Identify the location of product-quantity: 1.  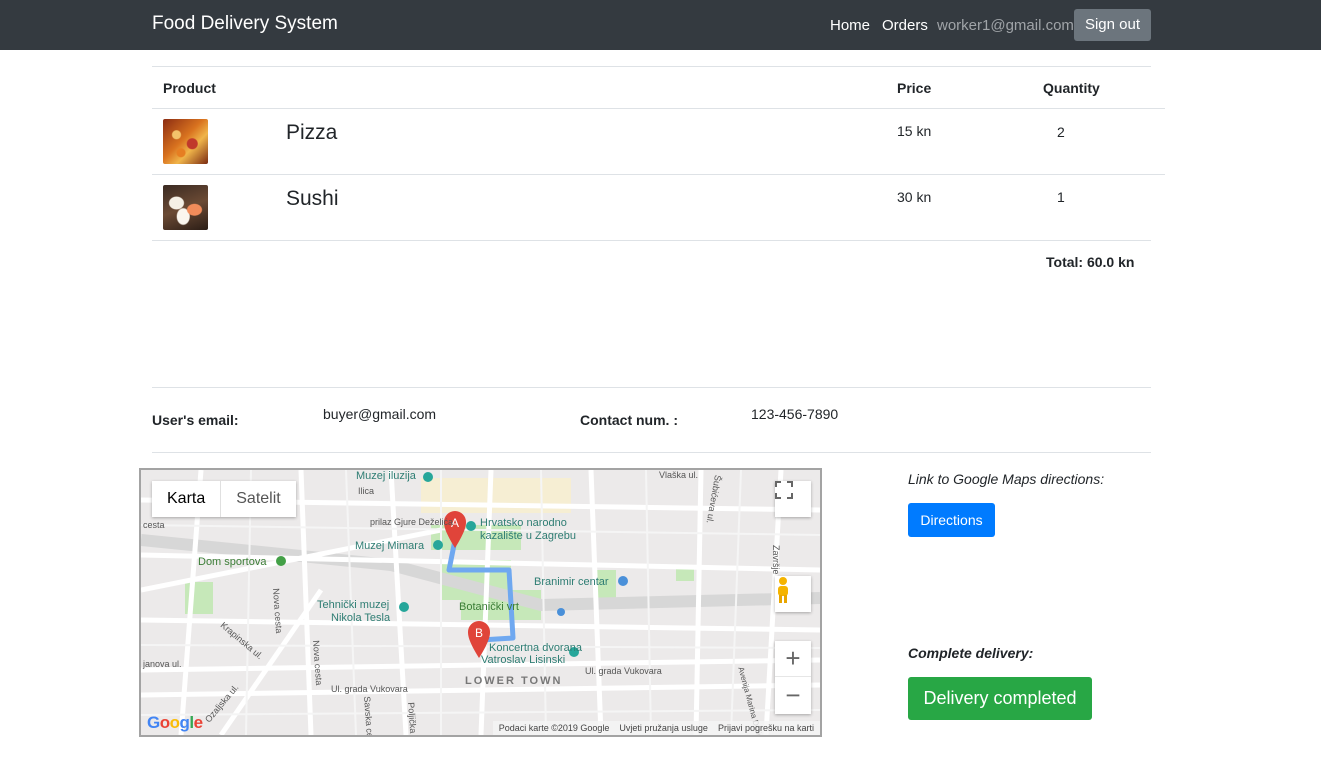
(1061, 197).